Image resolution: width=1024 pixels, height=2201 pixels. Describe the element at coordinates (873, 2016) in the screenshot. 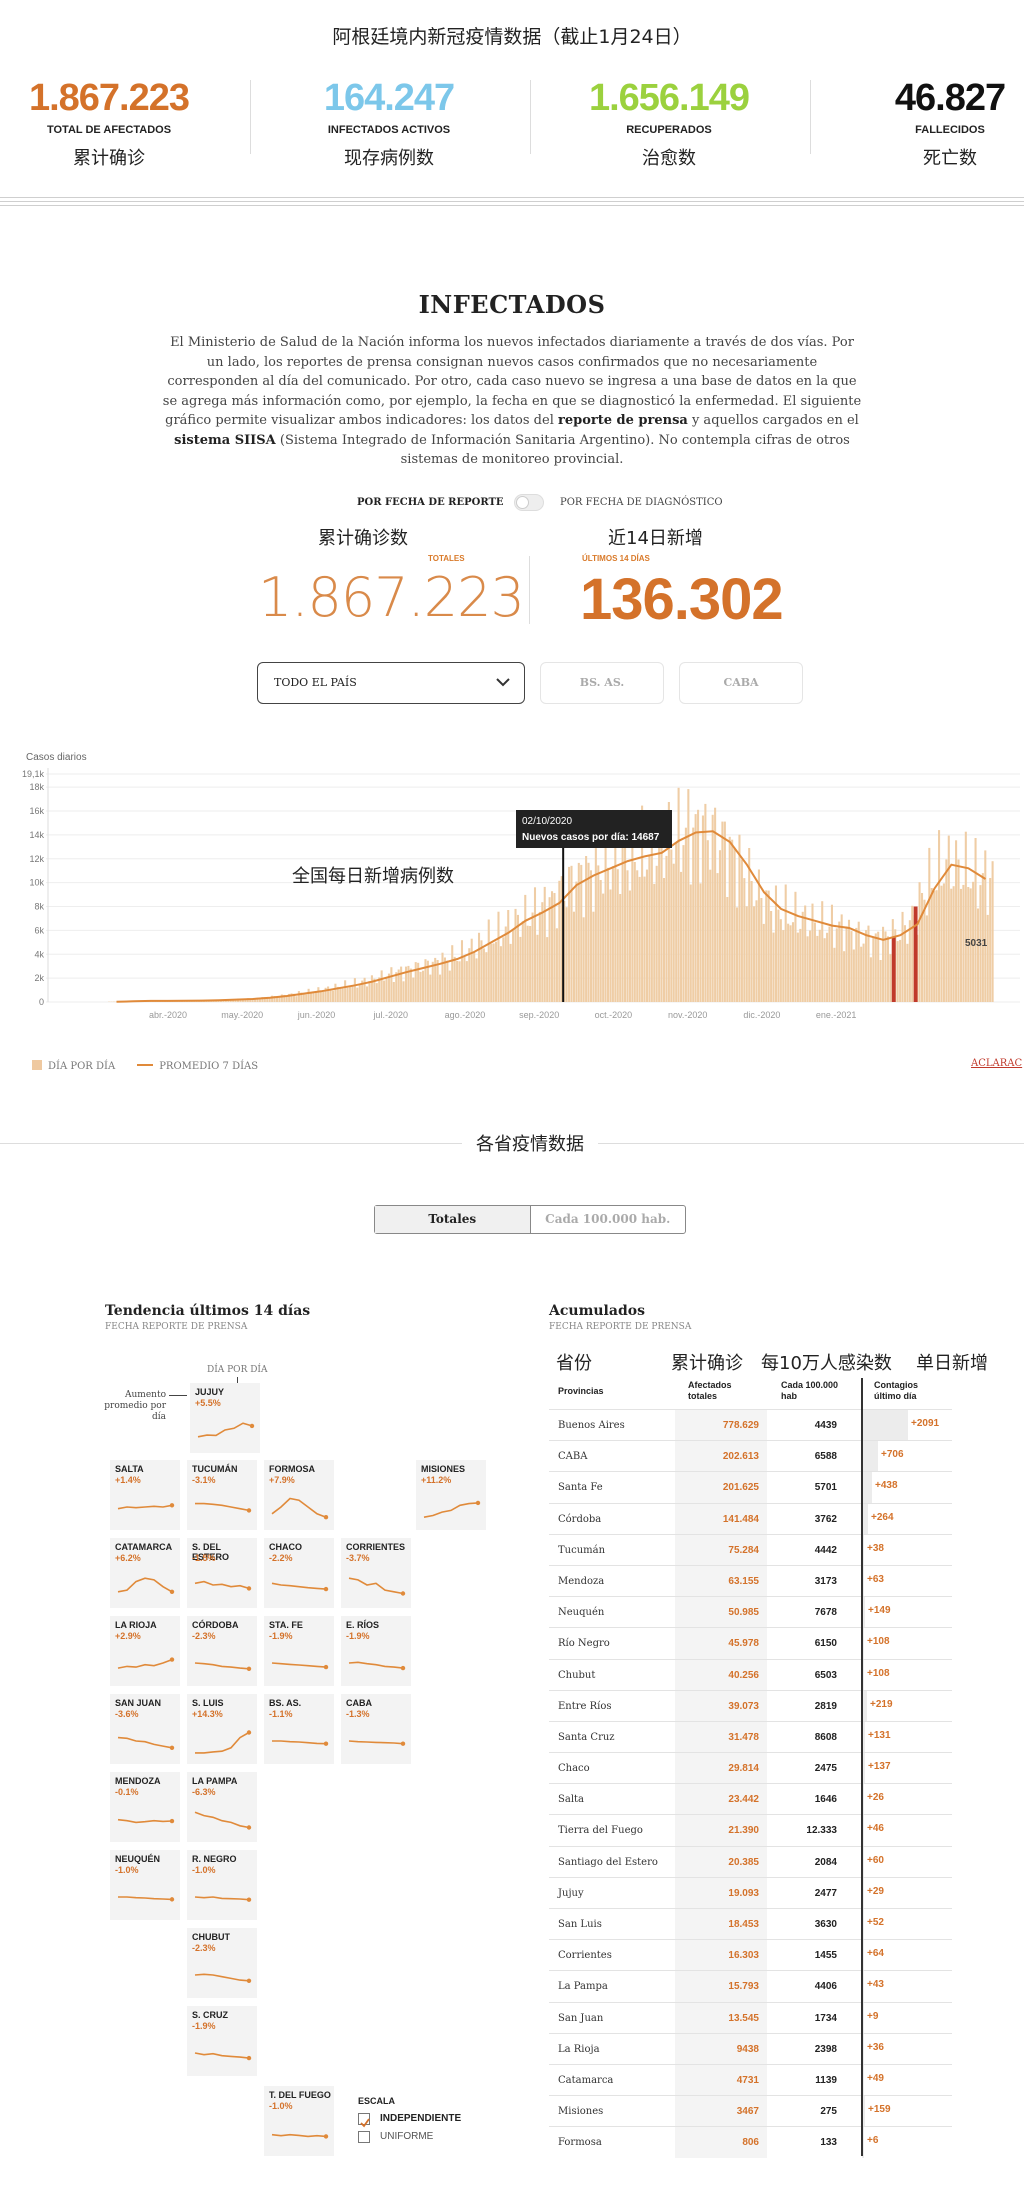

I see `cell-contagios: +9` at that location.